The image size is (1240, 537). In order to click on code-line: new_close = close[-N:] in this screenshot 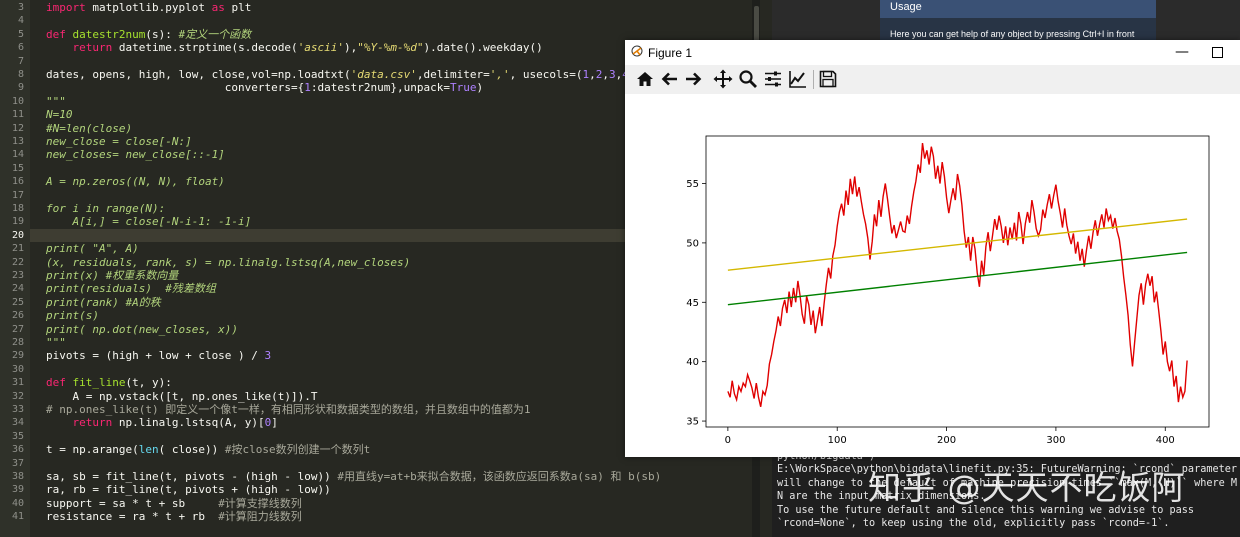, I will do `click(119, 141)`.